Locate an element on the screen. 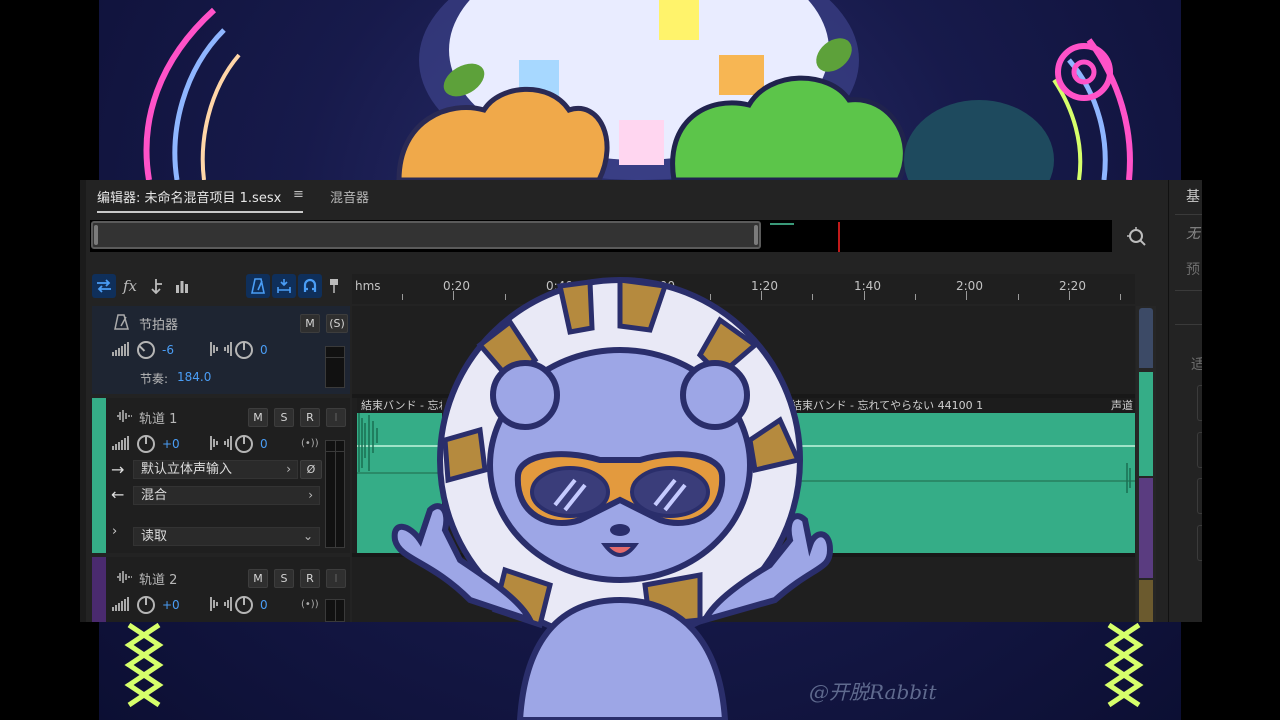  watermark-text: @开脱Rabbit is located at coordinates (873, 692).